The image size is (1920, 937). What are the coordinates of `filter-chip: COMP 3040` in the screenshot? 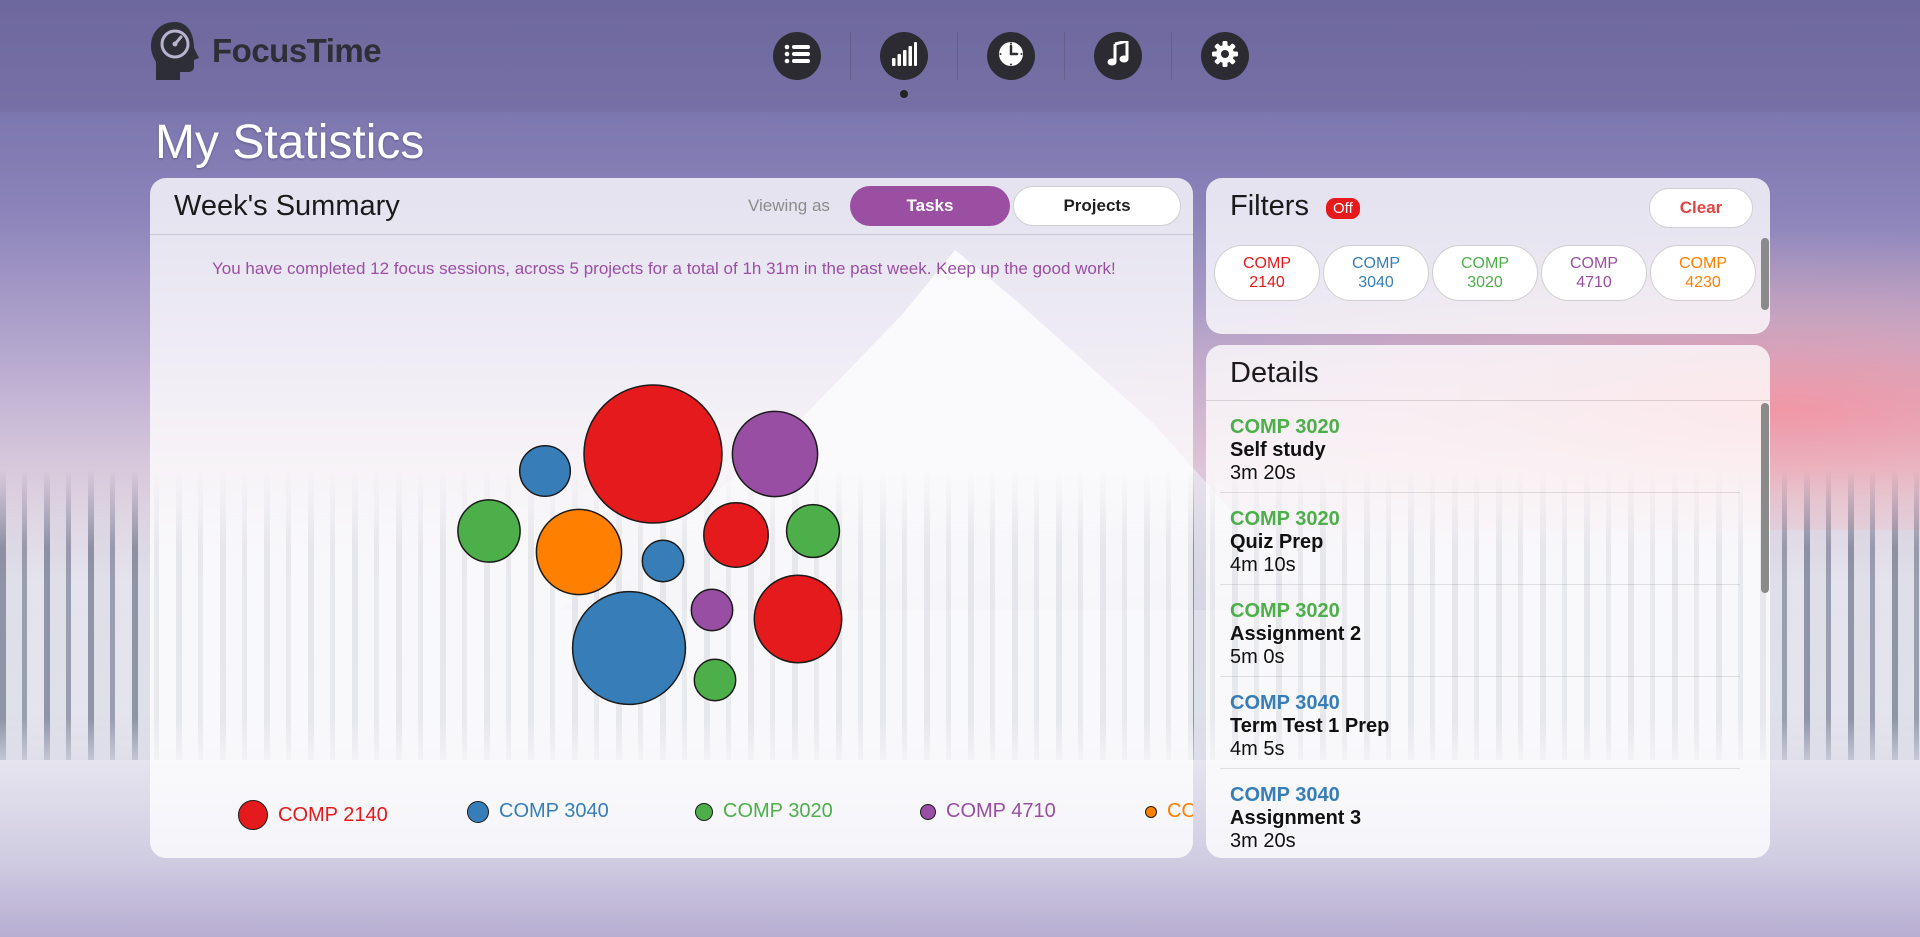 It's located at (1376, 273).